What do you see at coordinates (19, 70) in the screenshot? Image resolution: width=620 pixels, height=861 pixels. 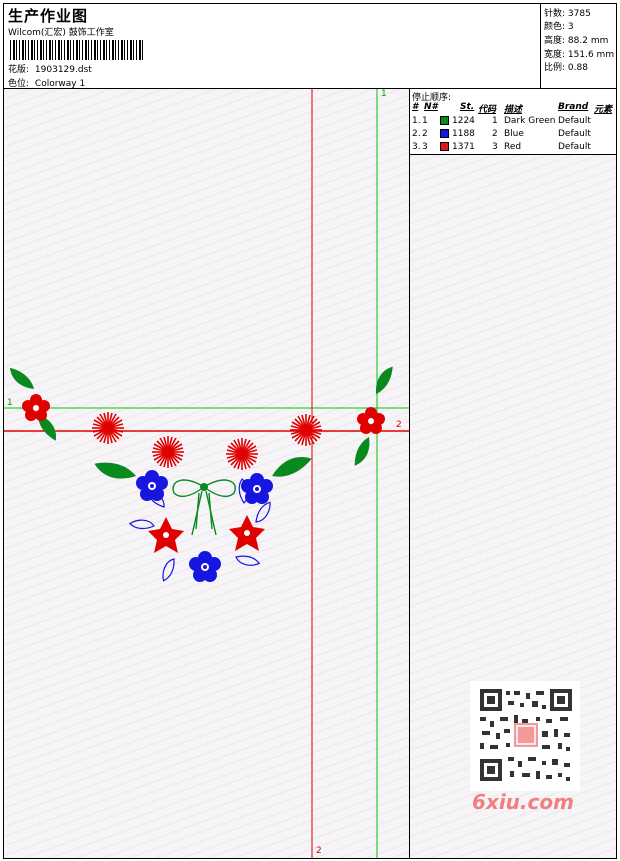 I see `design-label: 花版:` at bounding box center [19, 70].